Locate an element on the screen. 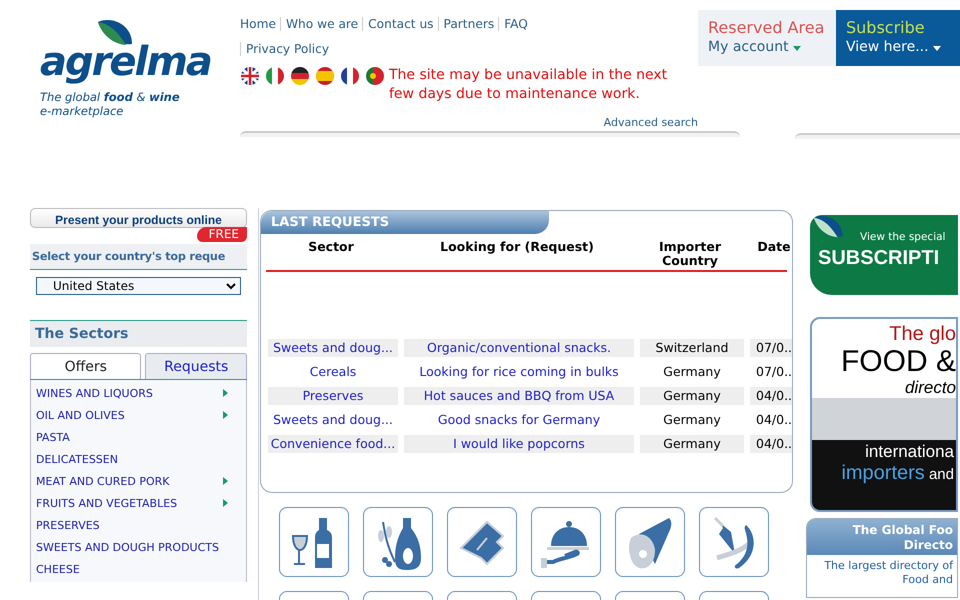 The image size is (960, 600). nav-link: Contact us is located at coordinates (400, 24).